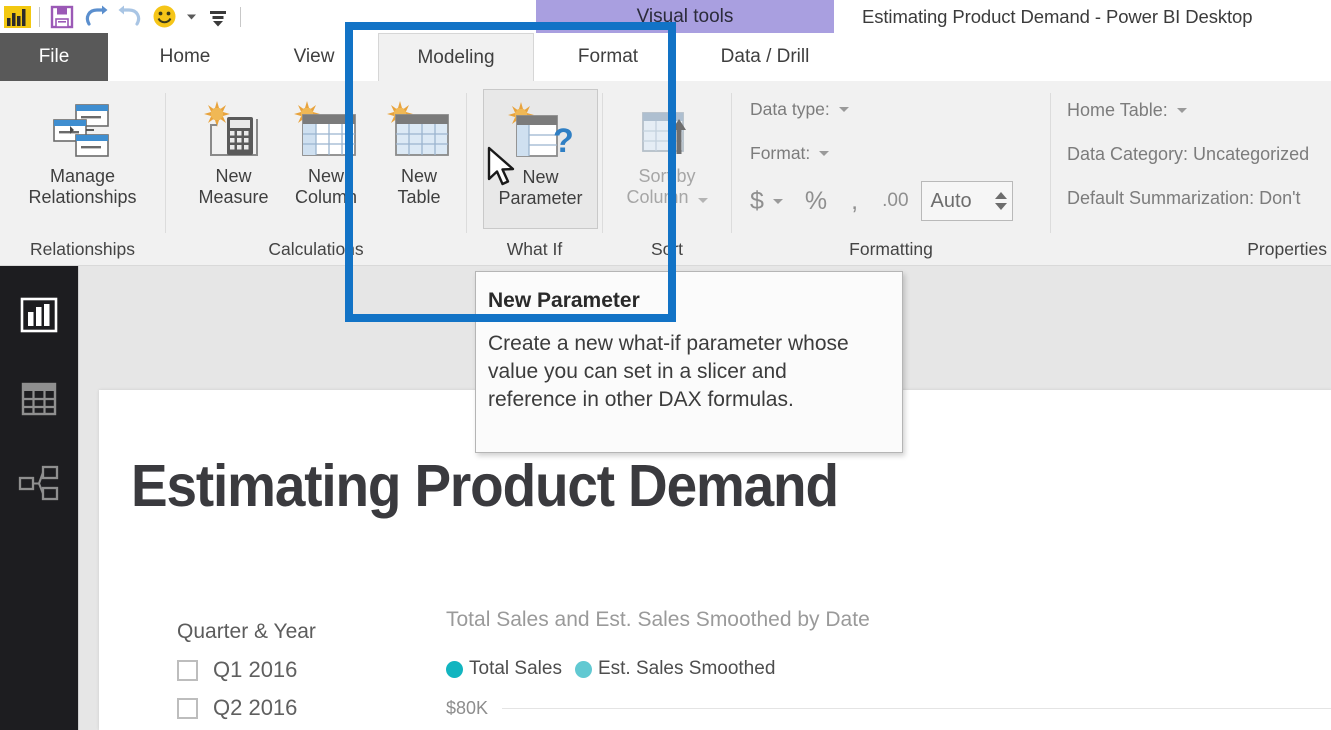 The height and width of the screenshot is (730, 1331). I want to click on data-view-icon, so click(39, 399).